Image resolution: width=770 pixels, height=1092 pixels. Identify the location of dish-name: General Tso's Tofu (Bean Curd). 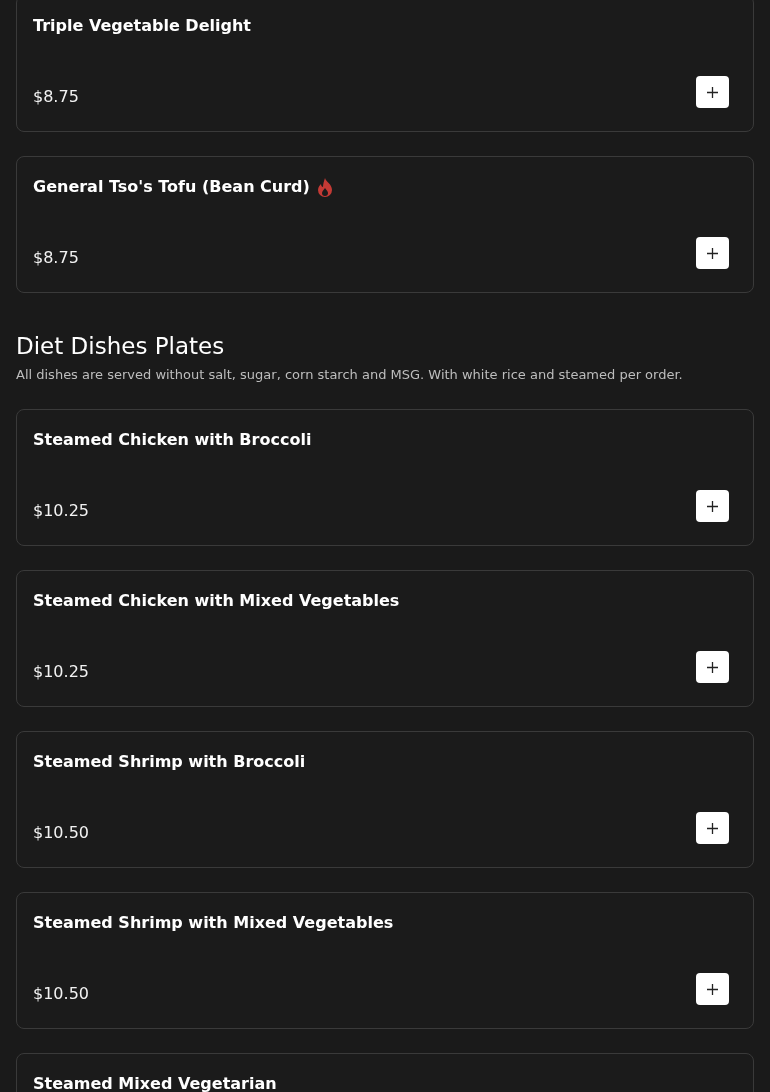
(171, 187).